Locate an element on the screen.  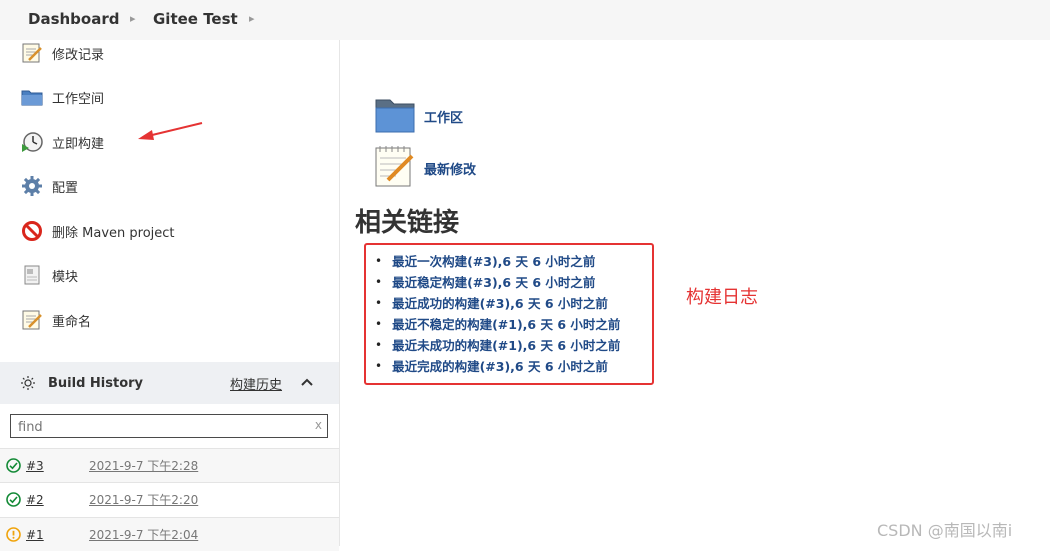
sidebar-item-configure: 配置 is located at coordinates (49, 186).